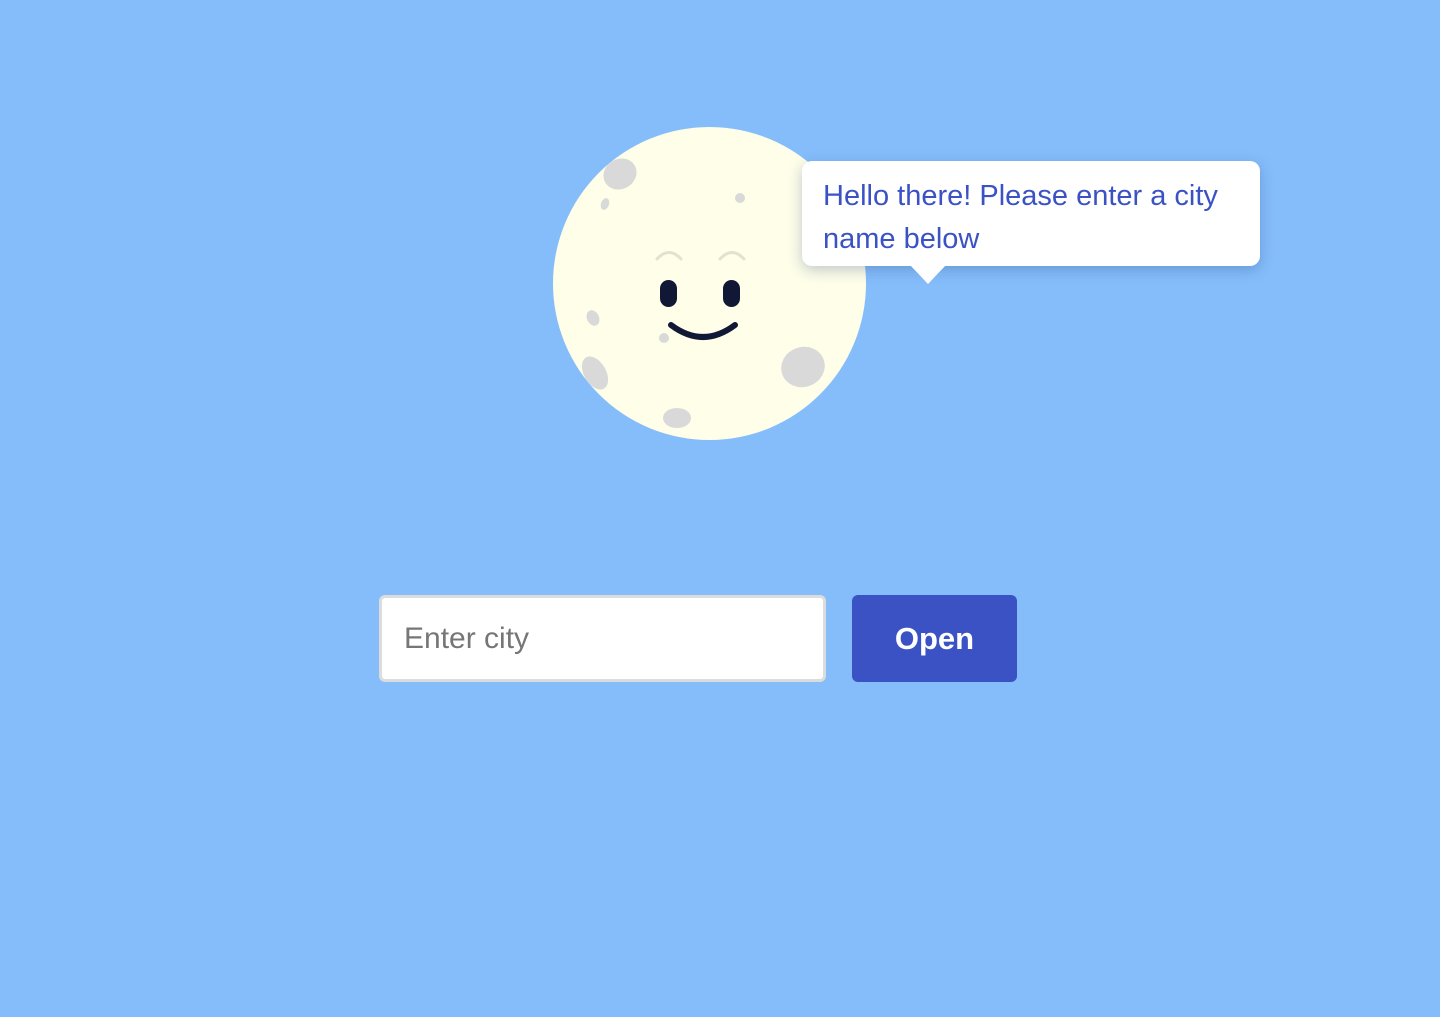 The image size is (1440, 1017). Describe the element at coordinates (934, 638) in the screenshot. I see `open-button: Open` at that location.